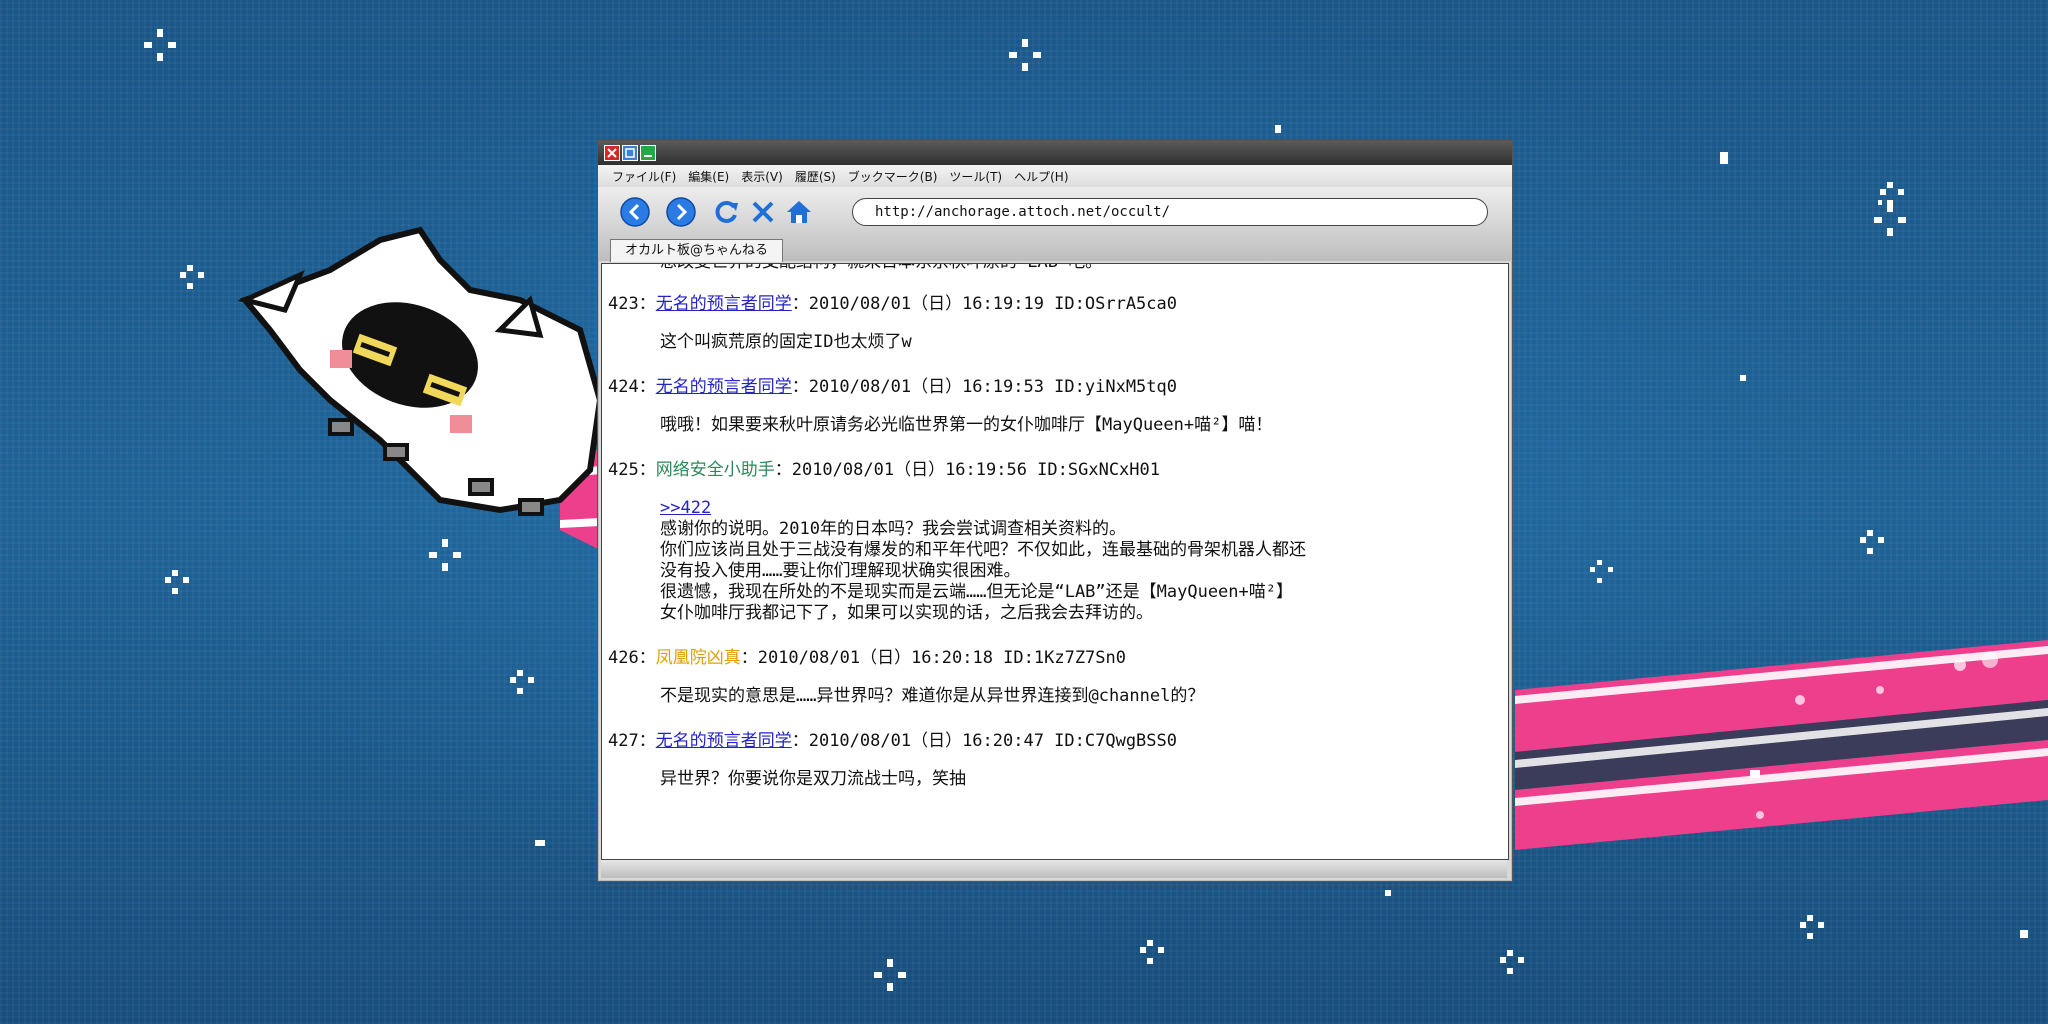 The width and height of the screenshot is (2048, 1024). What do you see at coordinates (786, 342) in the screenshot?
I see `post-text-line: 这个叫疯荒原的固定ID也太烦了w` at bounding box center [786, 342].